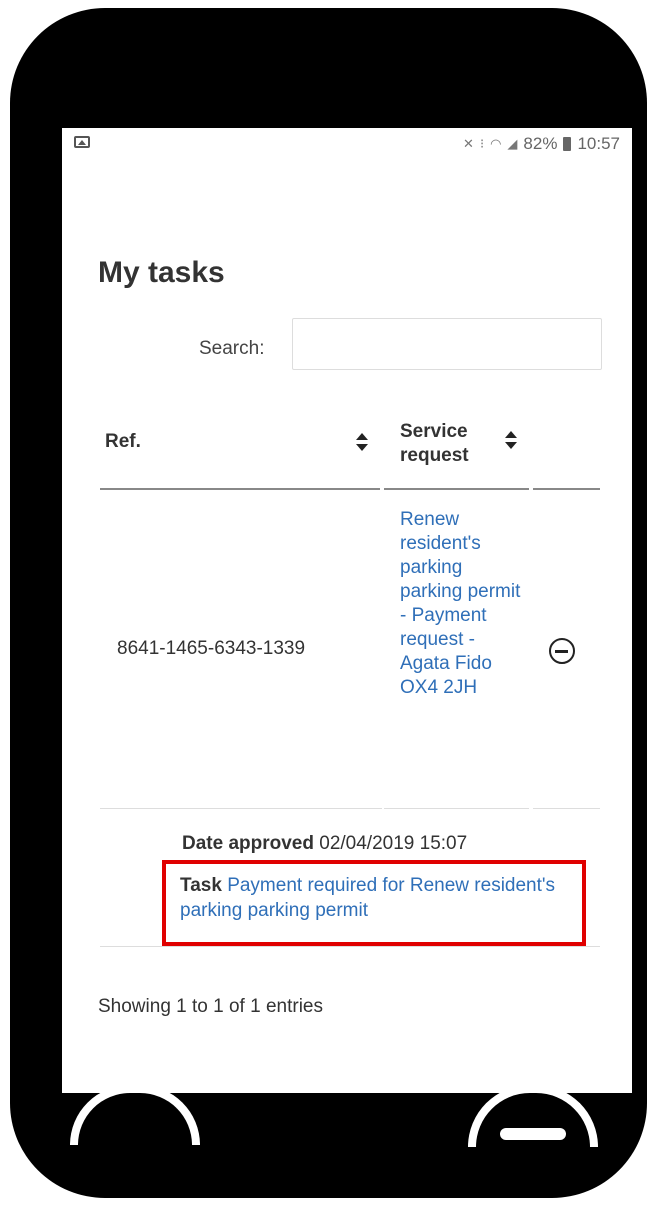  I want to click on battery-level: 82%, so click(540, 143).